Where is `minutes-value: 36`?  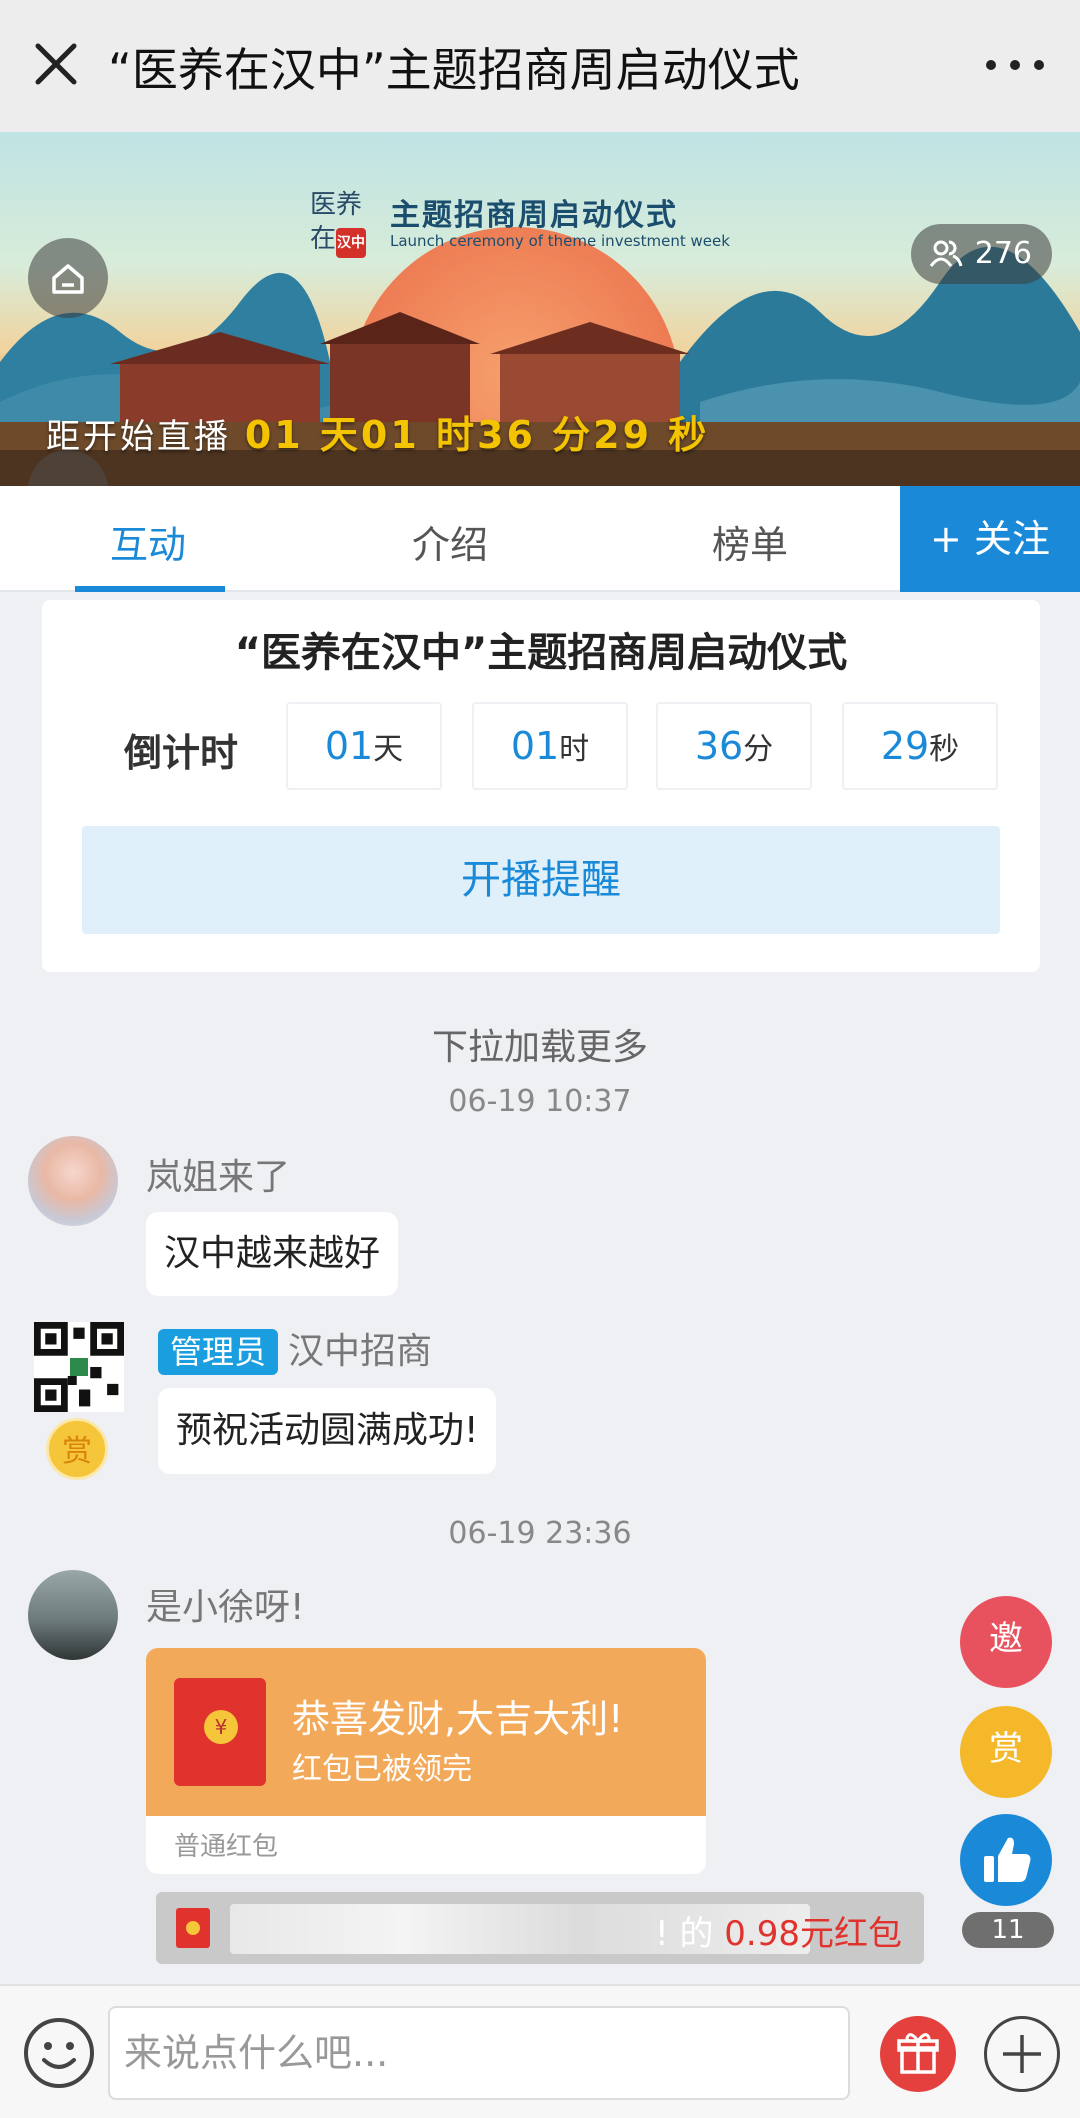 minutes-value: 36 is located at coordinates (719, 746).